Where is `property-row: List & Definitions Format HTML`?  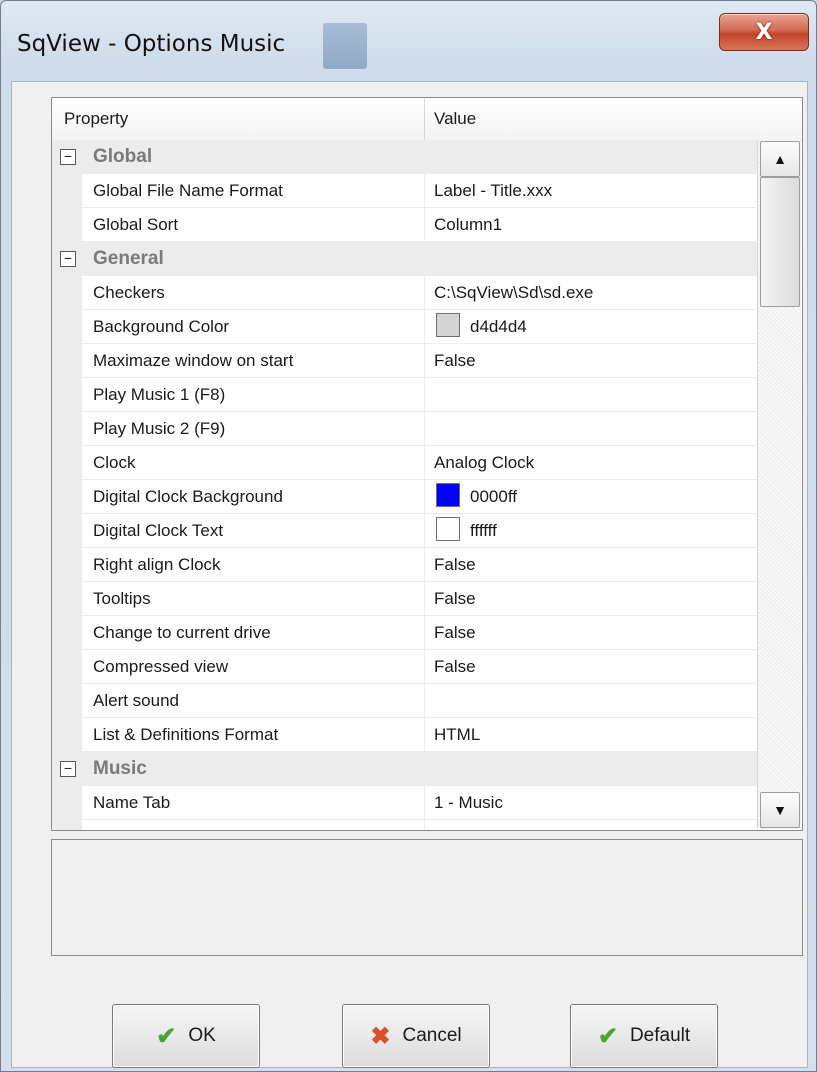 property-row: List & Definitions Format HTML is located at coordinates (404, 735).